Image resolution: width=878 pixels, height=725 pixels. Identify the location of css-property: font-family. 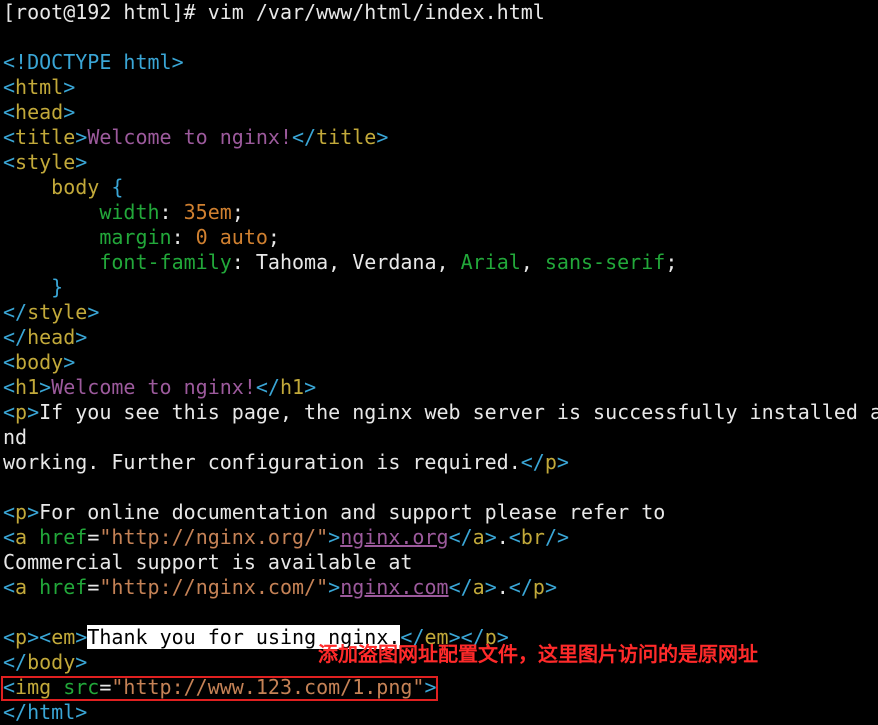
(165, 262).